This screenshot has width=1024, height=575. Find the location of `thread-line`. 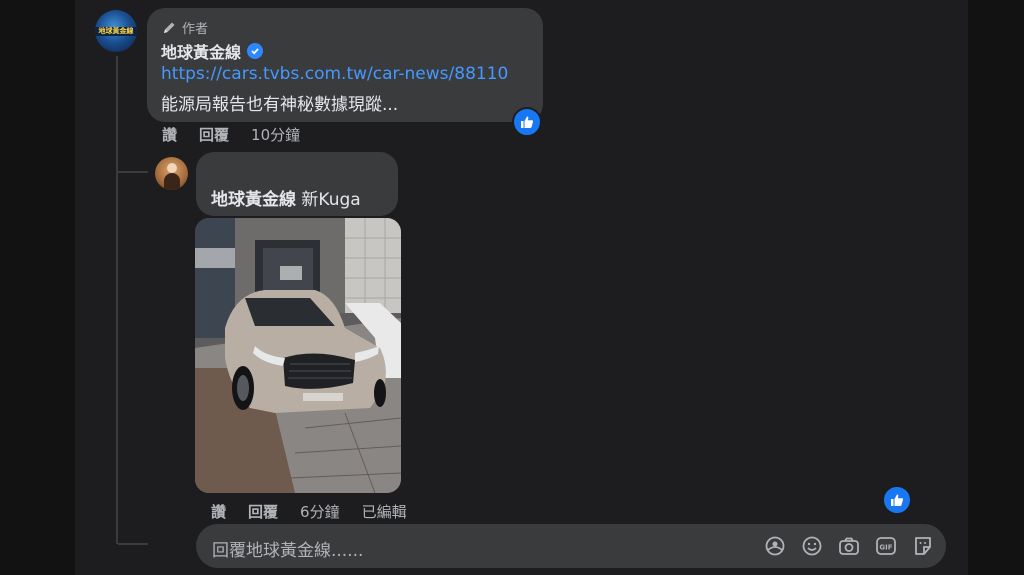

thread-line is located at coordinates (117, 300).